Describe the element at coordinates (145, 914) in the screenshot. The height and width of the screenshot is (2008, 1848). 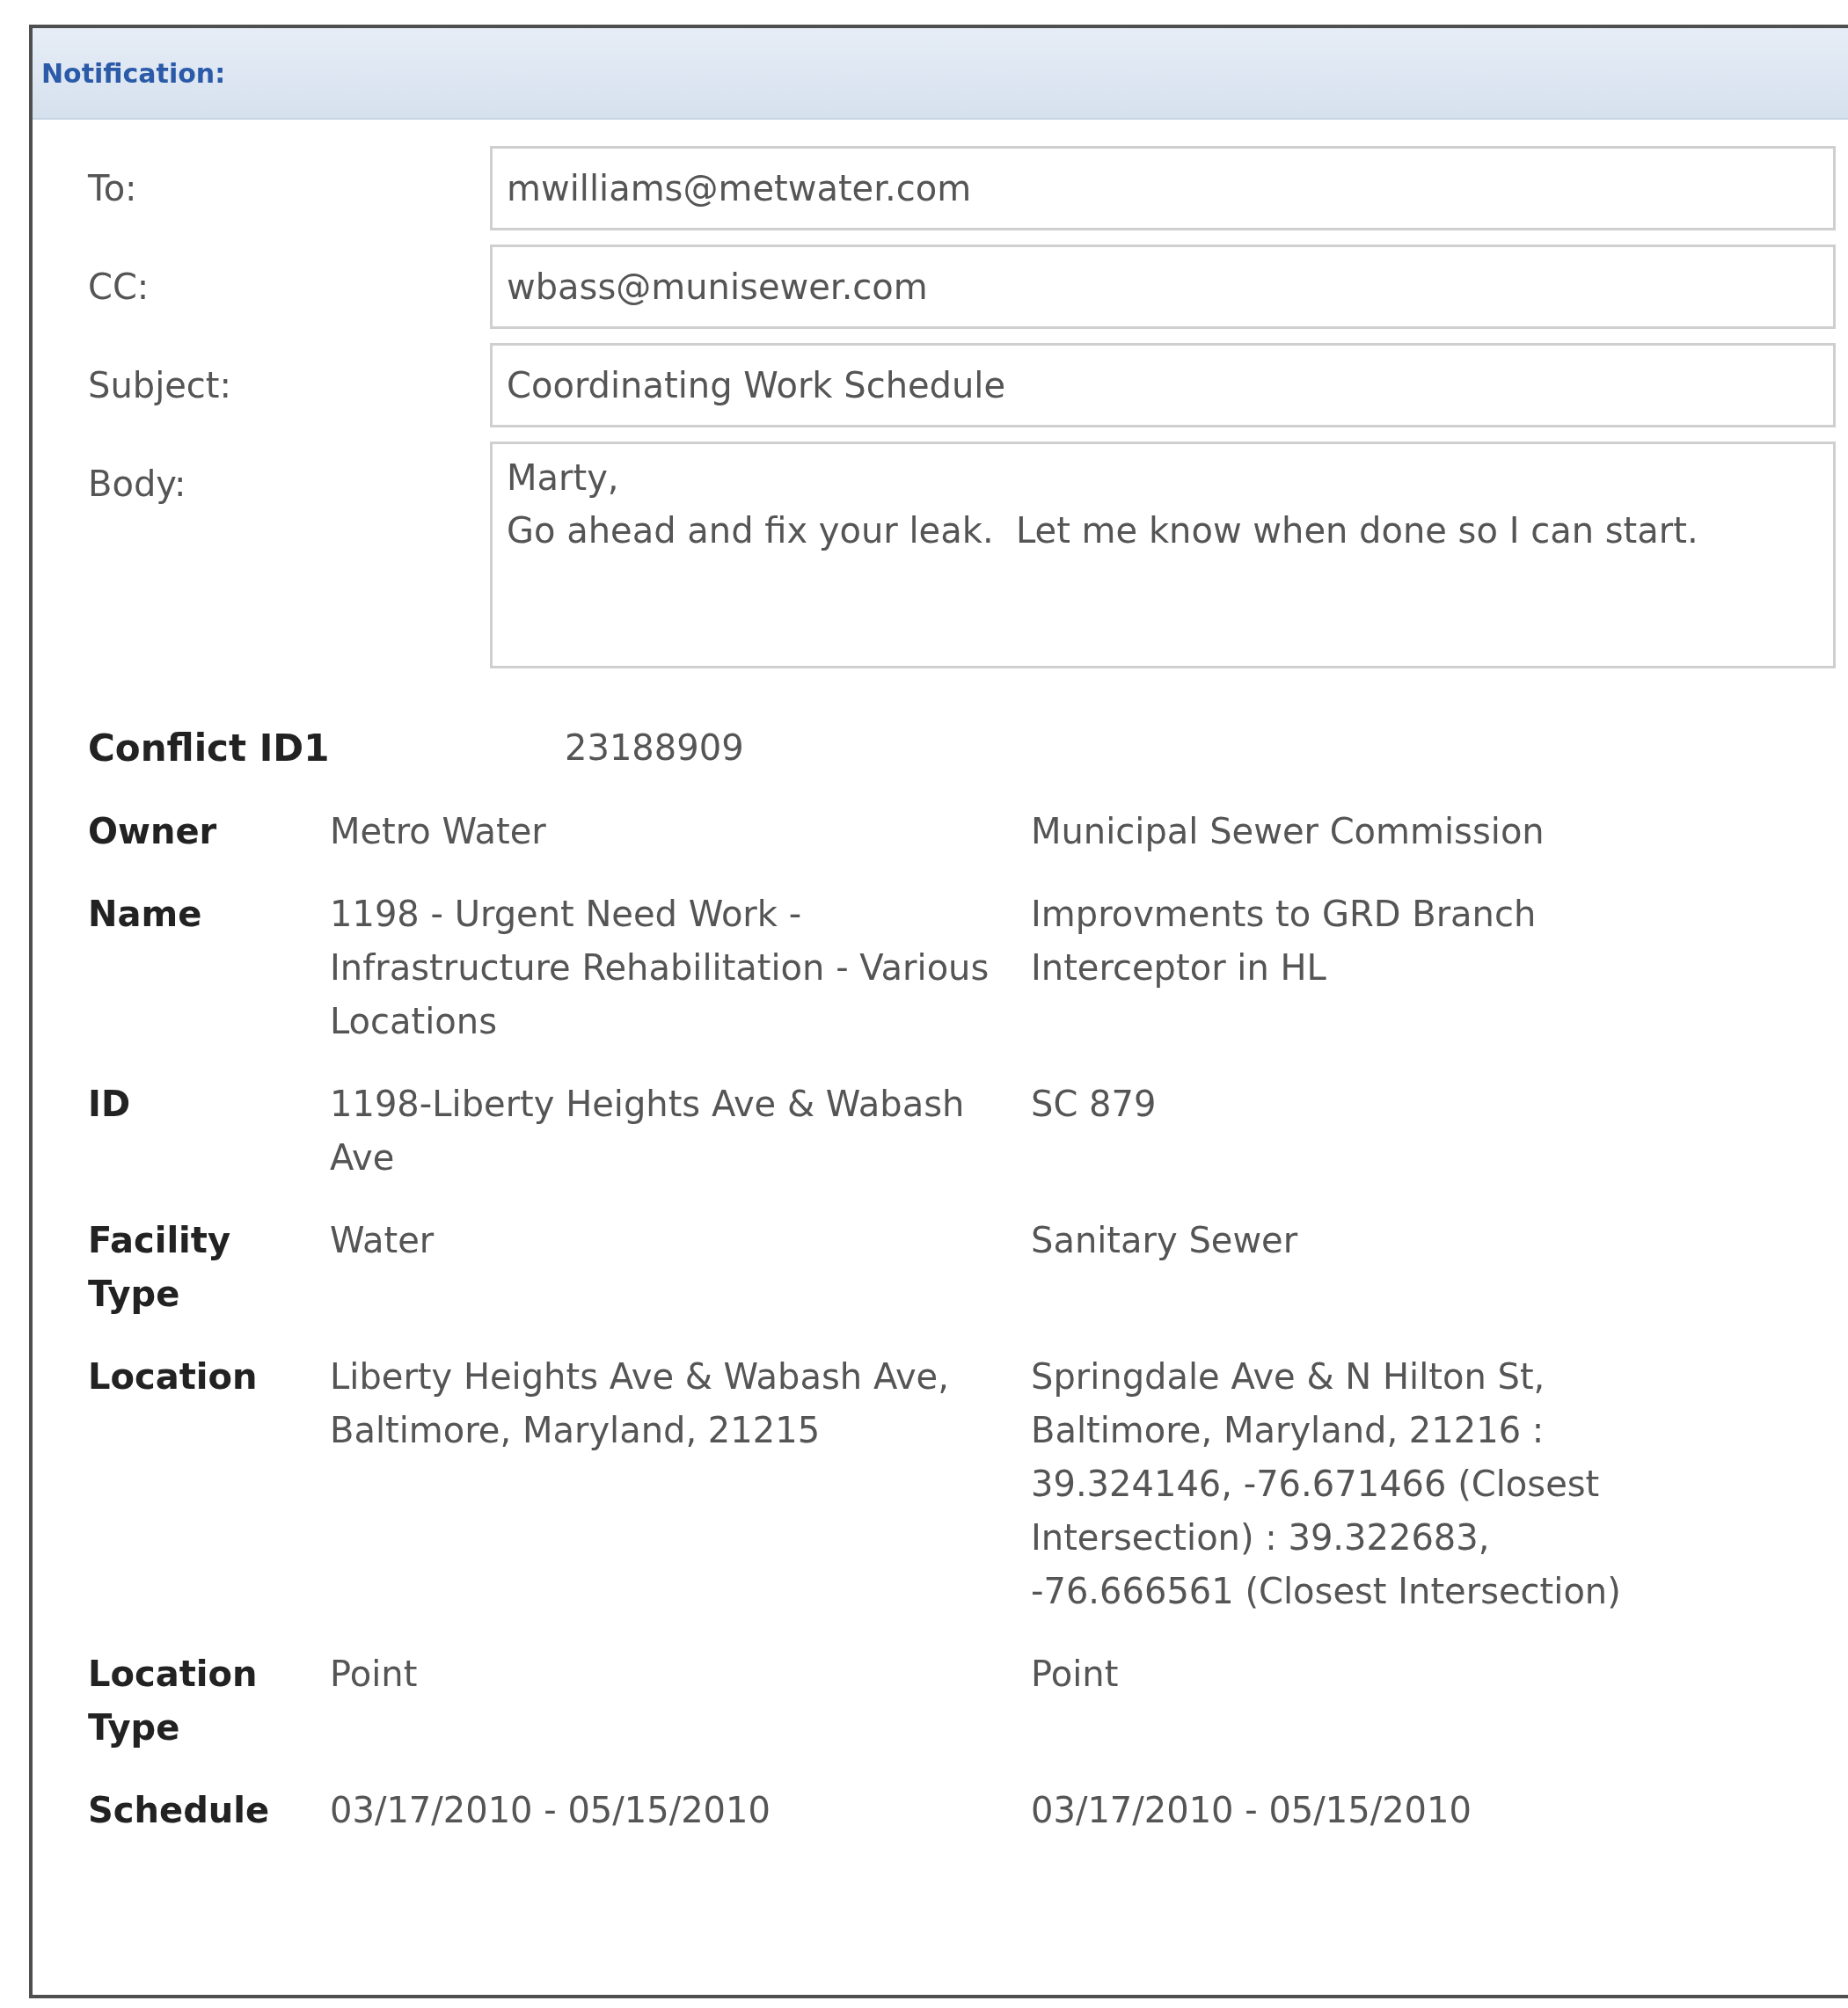
I see `detail-label: Name` at that location.